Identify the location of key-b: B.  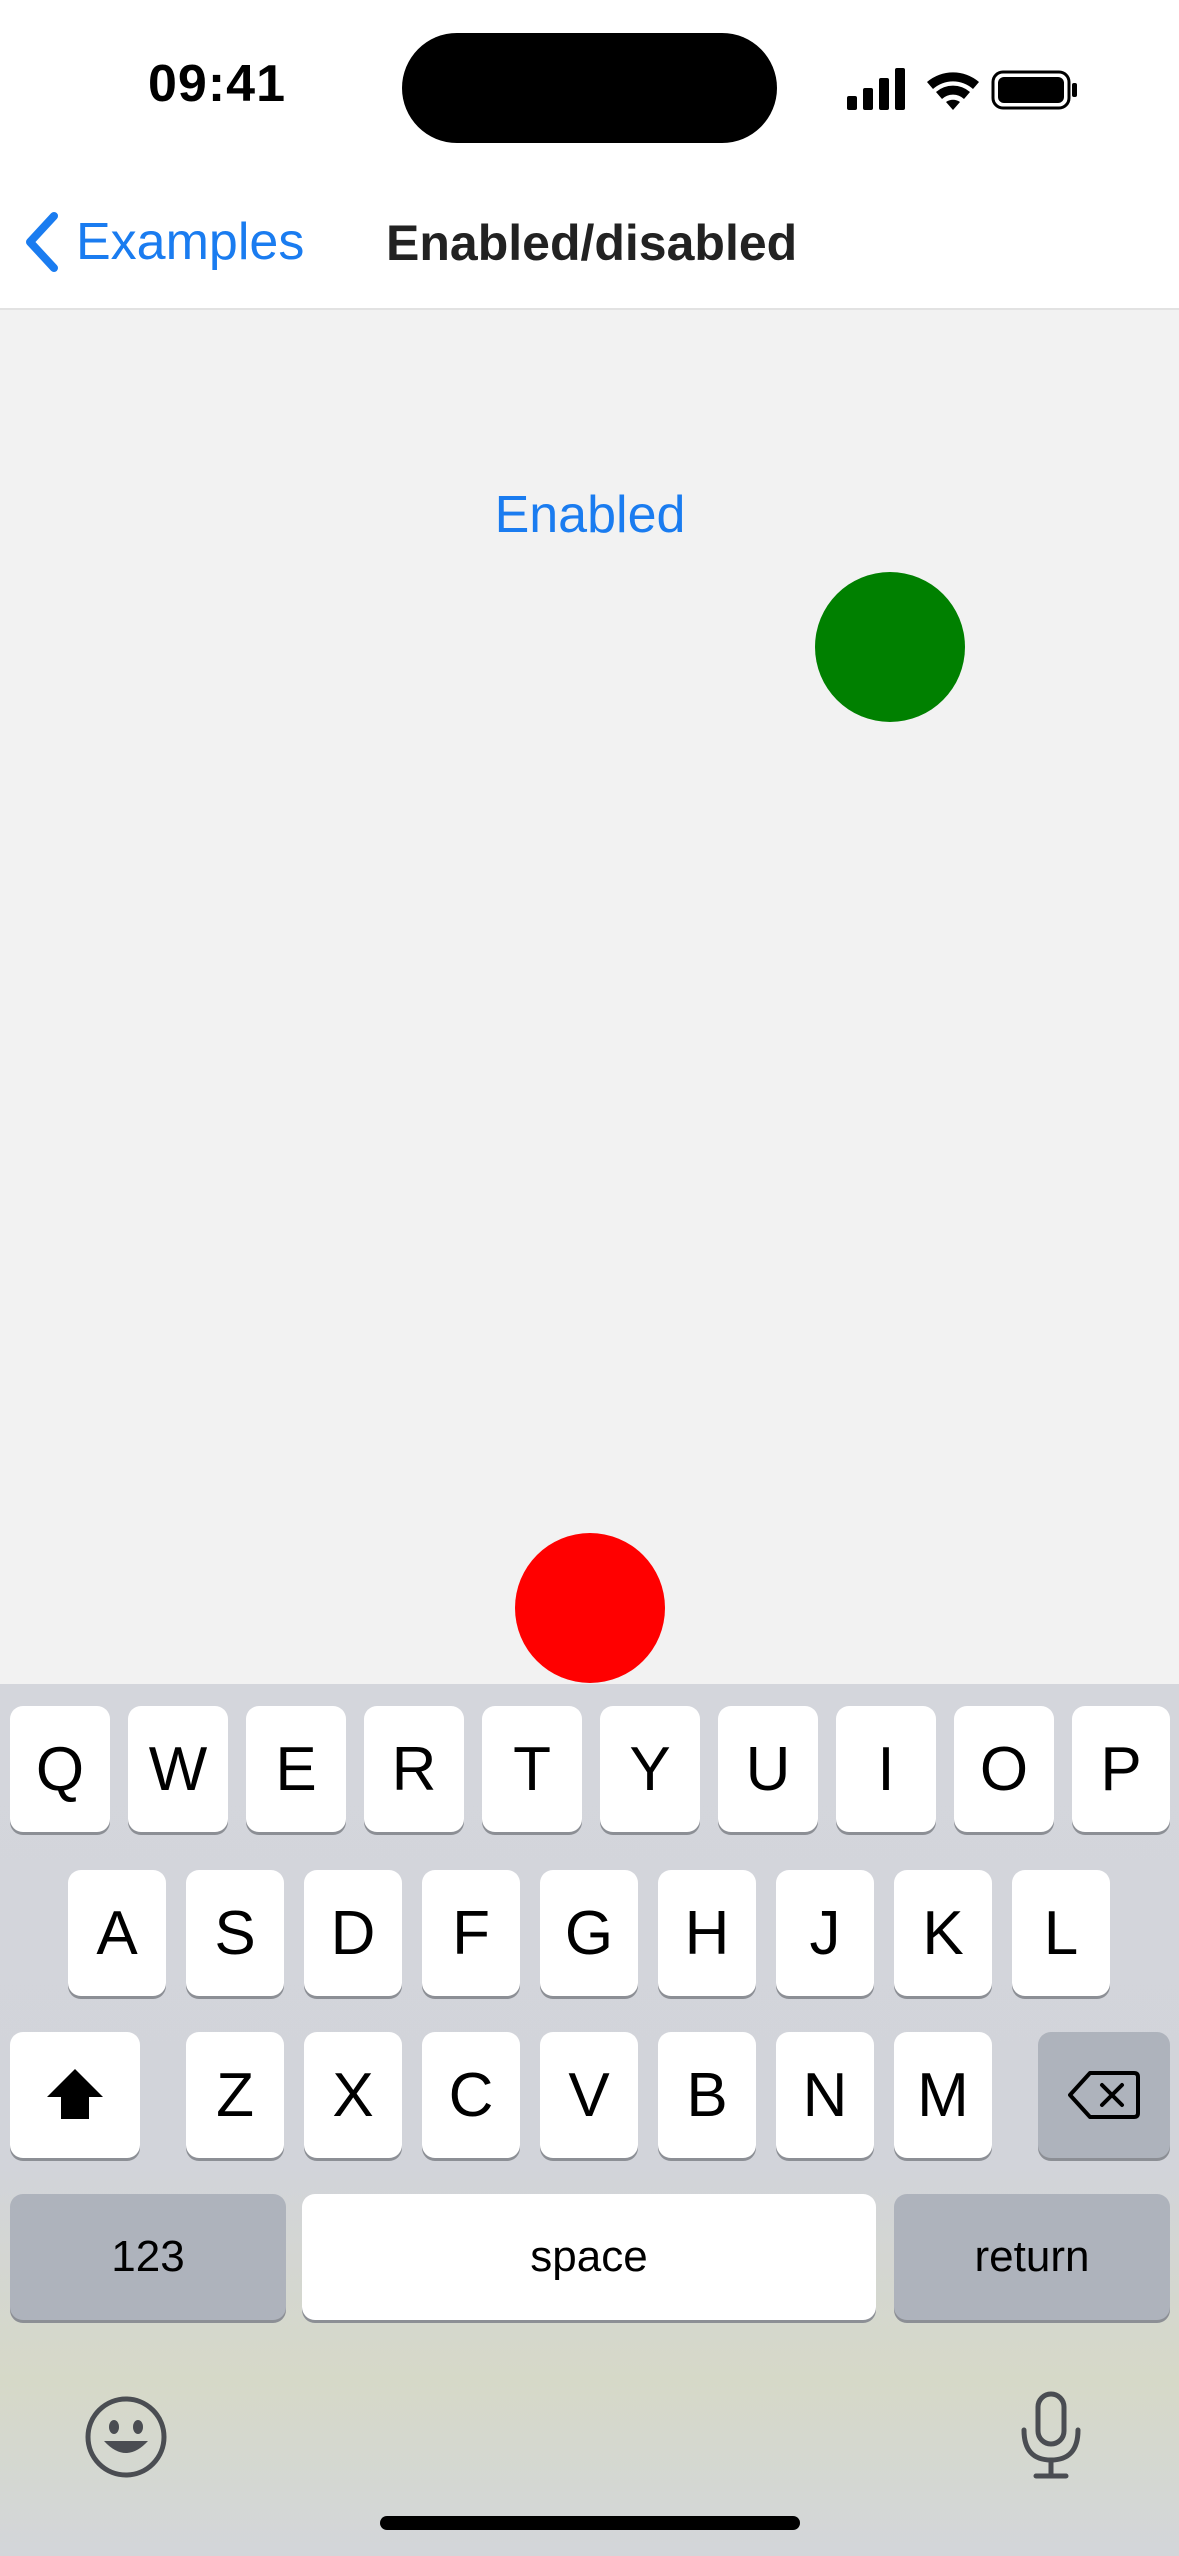
(707, 2095).